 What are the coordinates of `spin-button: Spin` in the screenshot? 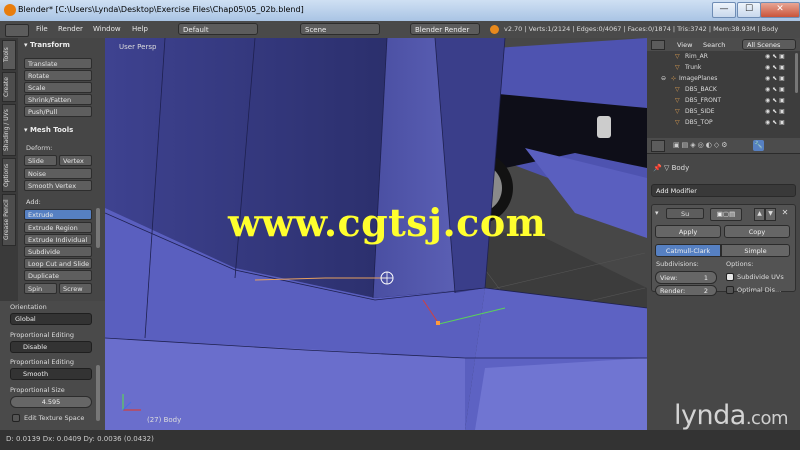 It's located at (40, 288).